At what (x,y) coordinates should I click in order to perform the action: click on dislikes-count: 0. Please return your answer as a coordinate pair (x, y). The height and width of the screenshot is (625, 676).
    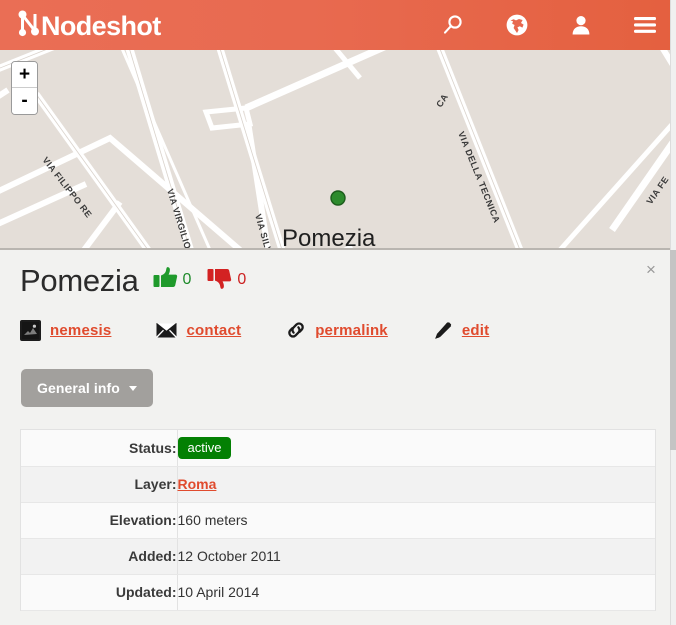
    Looking at the image, I should click on (242, 279).